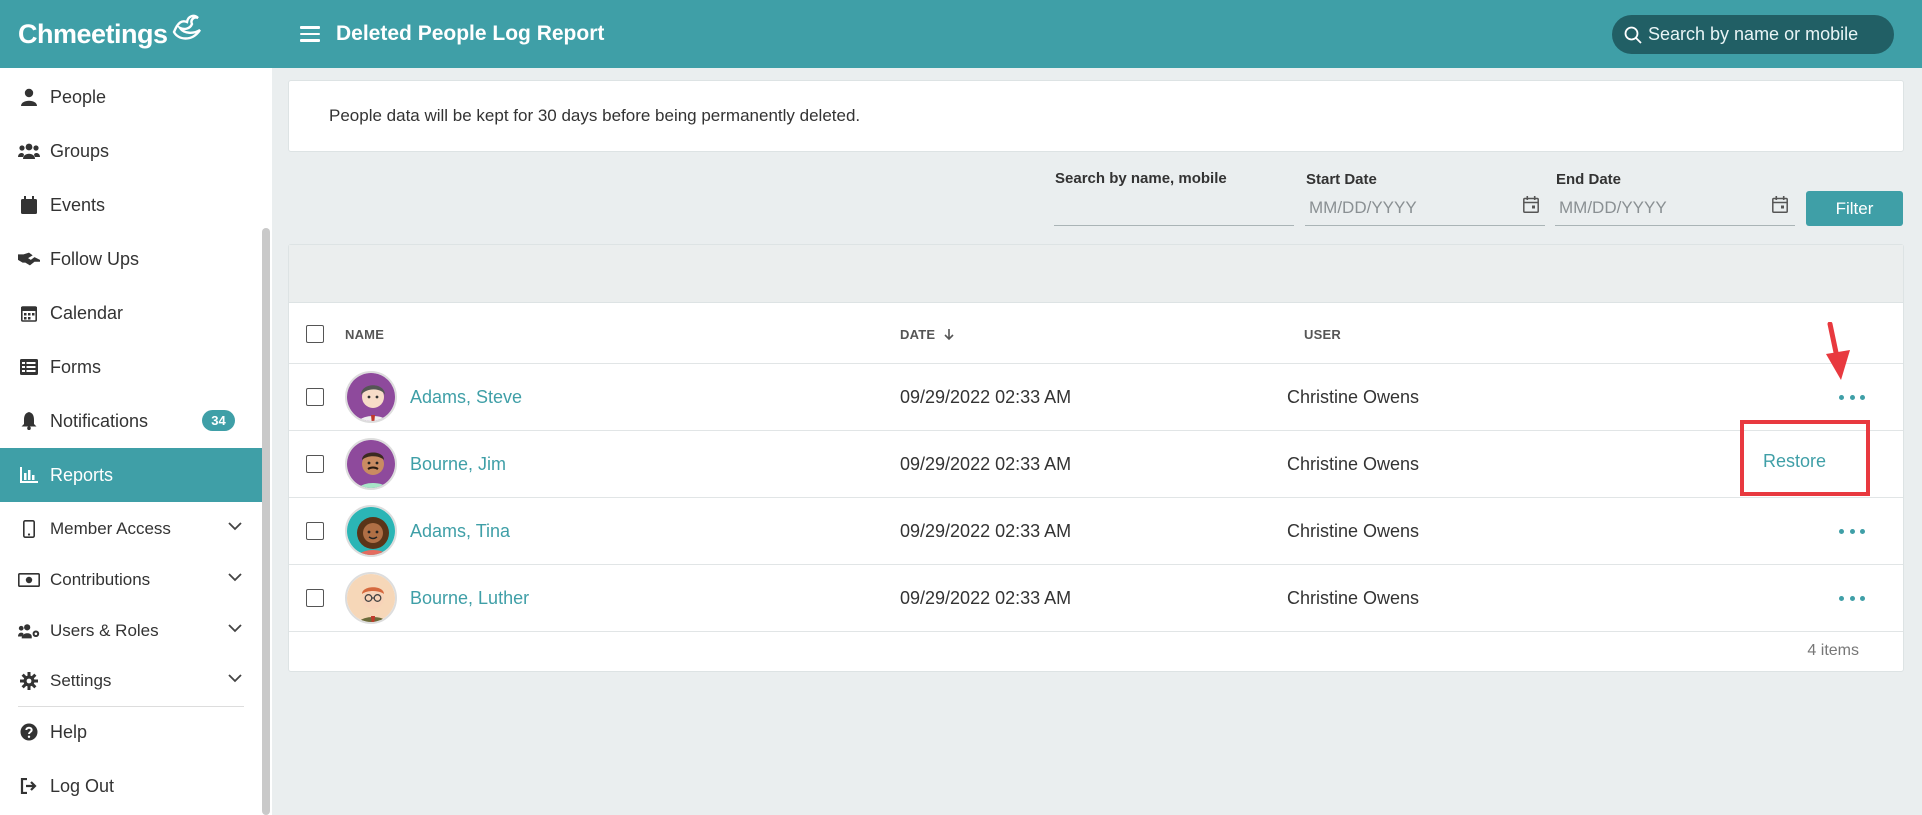  I want to click on sidebar-item-label: Follow Ups, so click(95, 258).